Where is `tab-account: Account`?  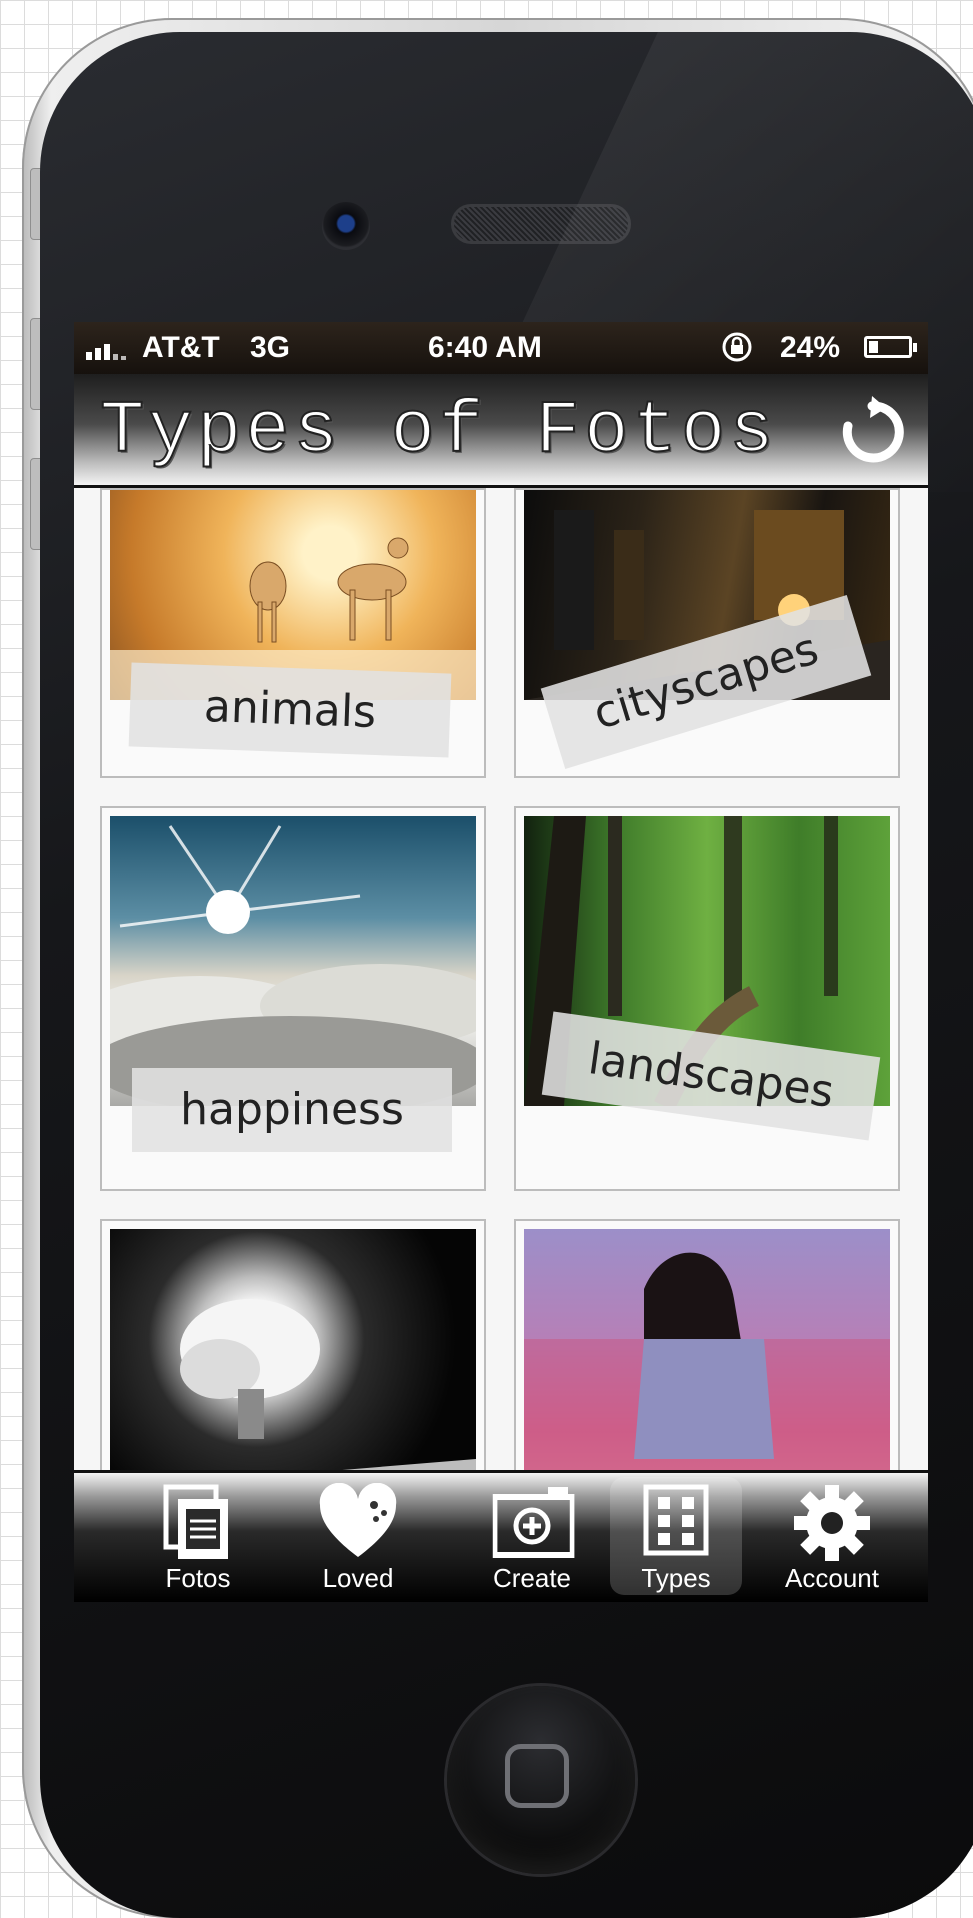
tab-account: Account is located at coordinates (832, 1536).